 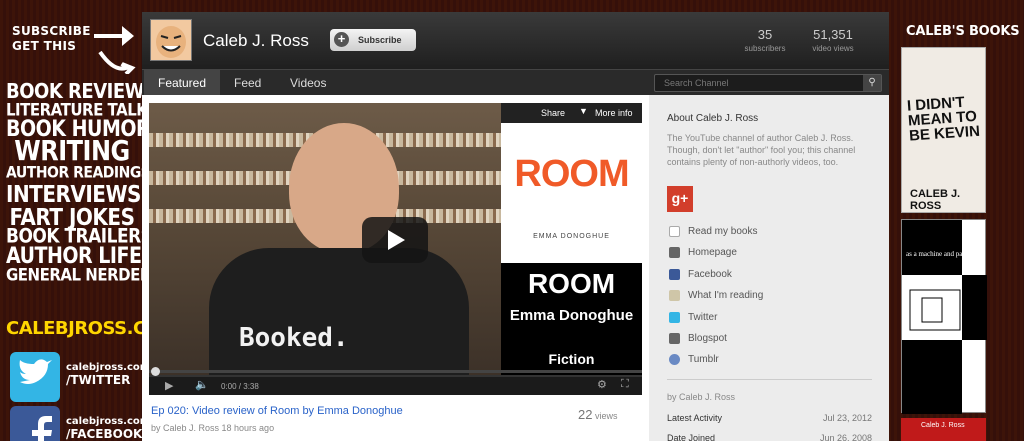 What do you see at coordinates (35, 377) in the screenshot?
I see `twitter-icon` at bounding box center [35, 377].